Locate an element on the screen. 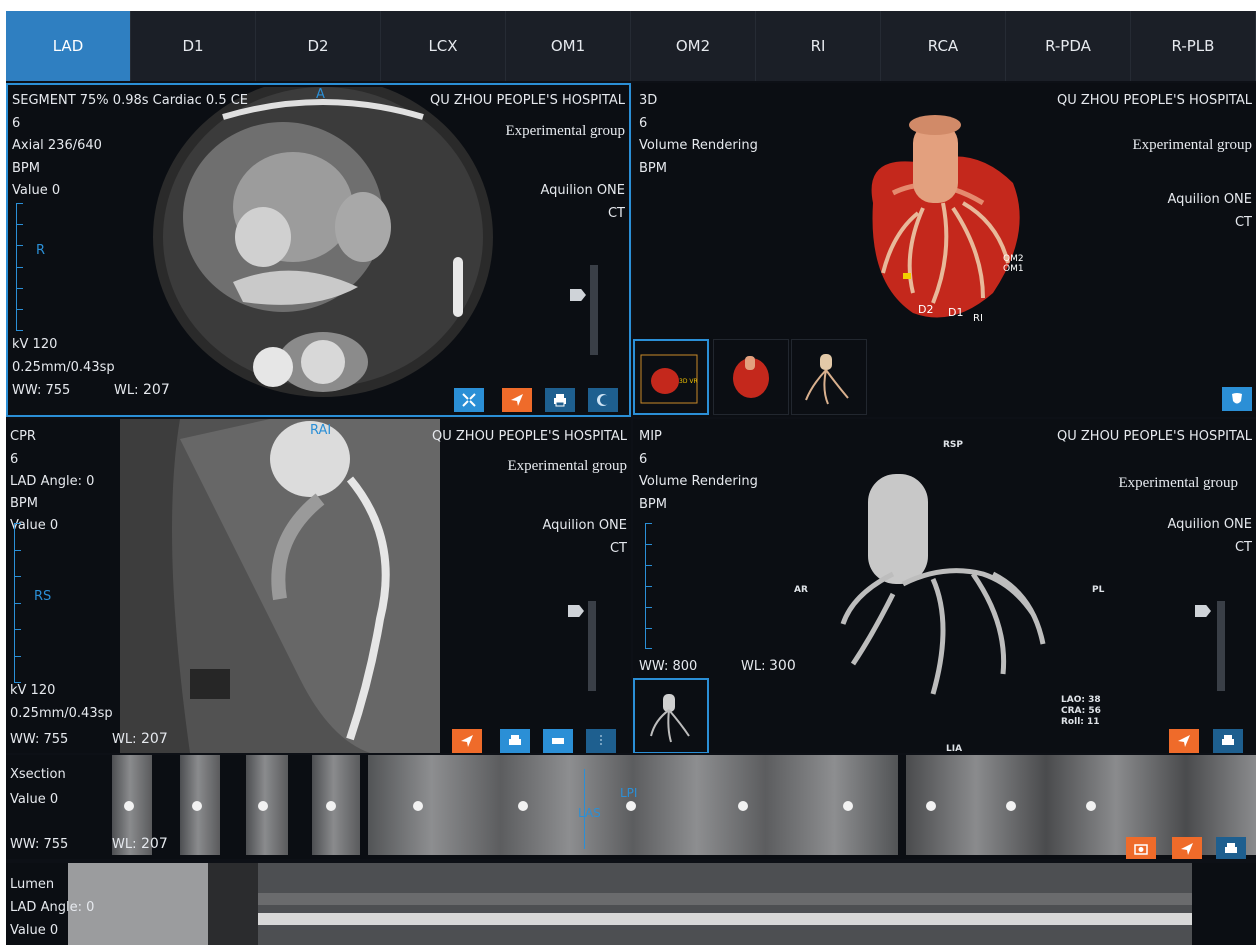  cpr-slider-knob is located at coordinates (576, 611).